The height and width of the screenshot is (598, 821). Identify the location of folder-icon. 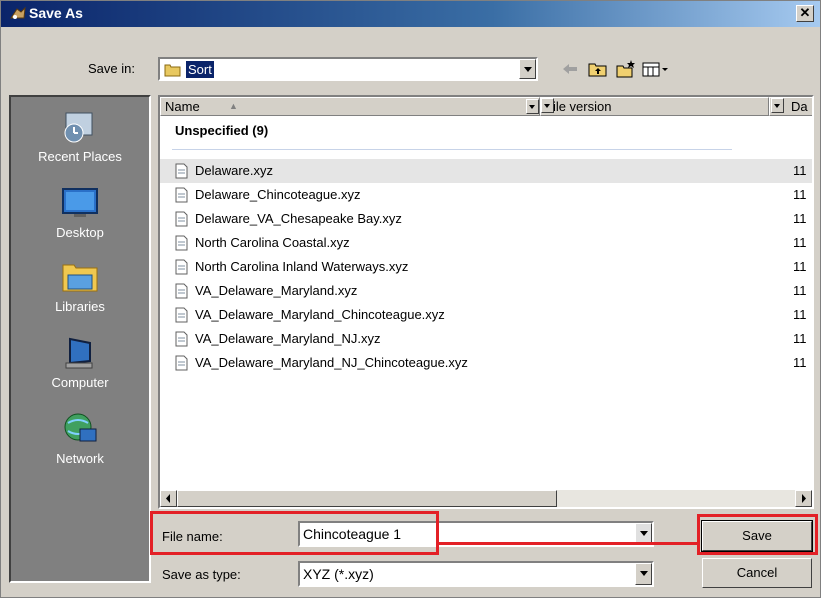
(172, 70).